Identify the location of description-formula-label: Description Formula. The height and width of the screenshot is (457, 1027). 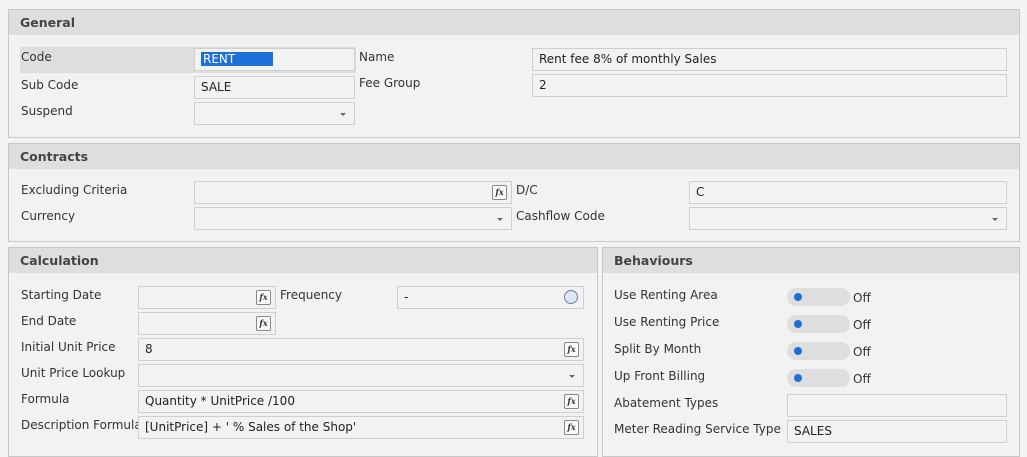
(81, 425).